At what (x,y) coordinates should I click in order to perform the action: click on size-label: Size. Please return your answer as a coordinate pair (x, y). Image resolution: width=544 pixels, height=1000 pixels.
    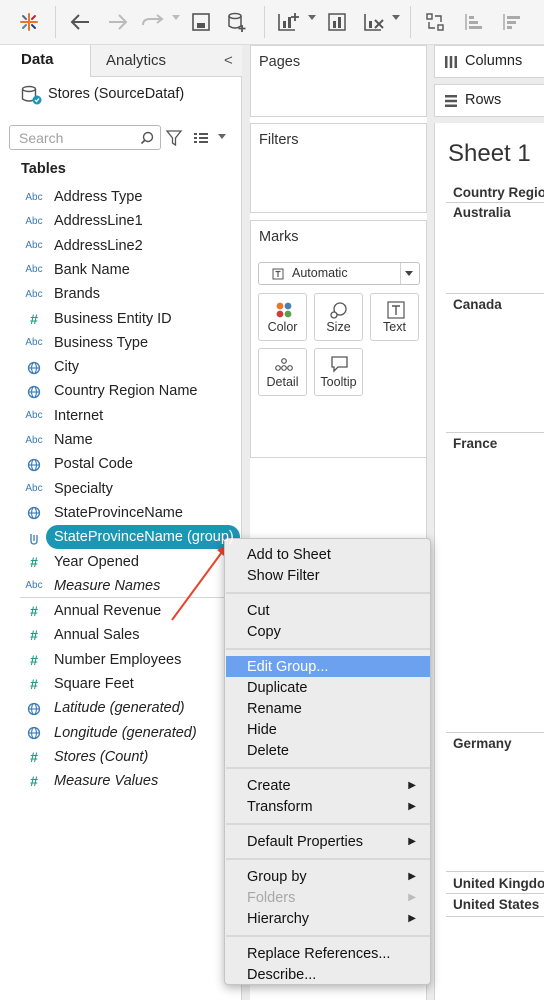
    Looking at the image, I should click on (338, 327).